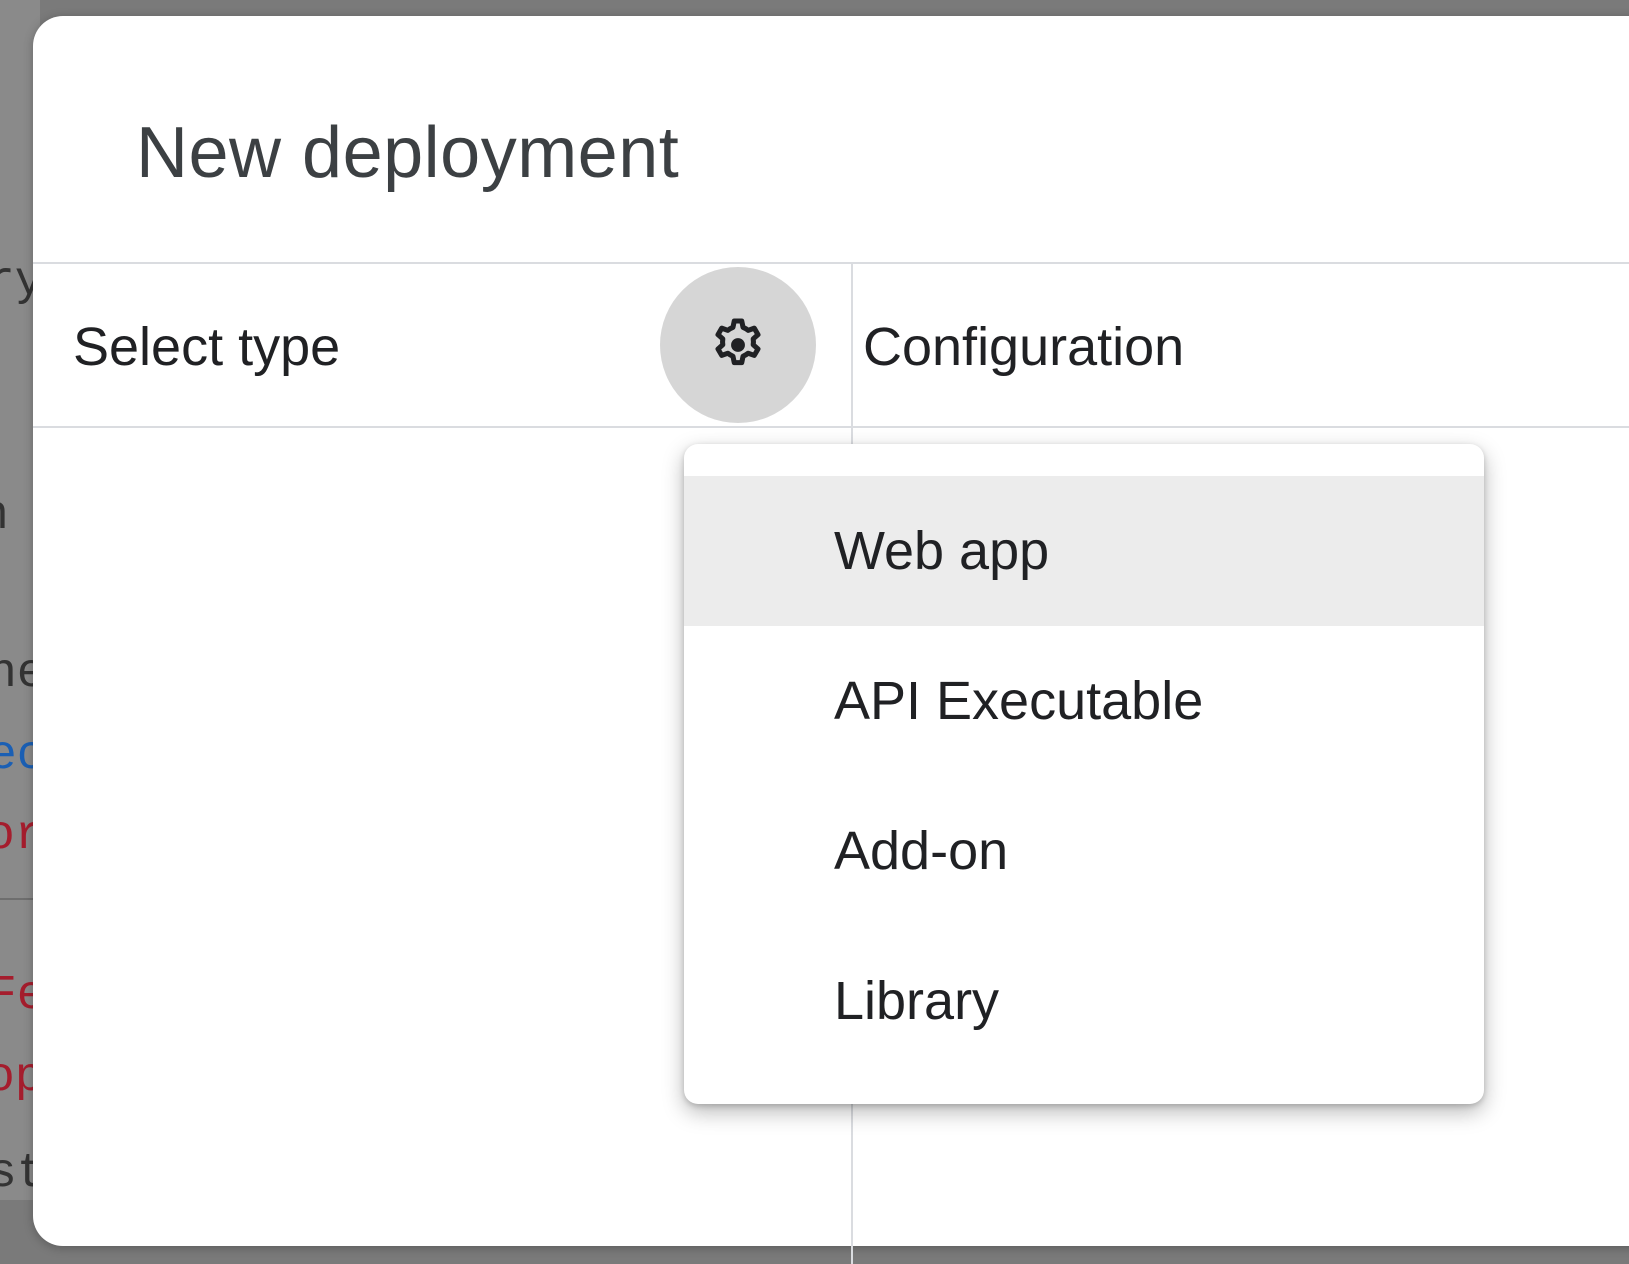  I want to click on menu-item-api-executable: API Executable, so click(1084, 701).